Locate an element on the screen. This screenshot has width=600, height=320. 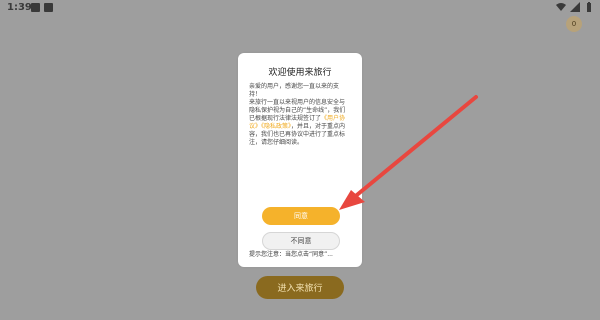
privacy-policy-link: 《隐私政策》 is located at coordinates (276, 126).